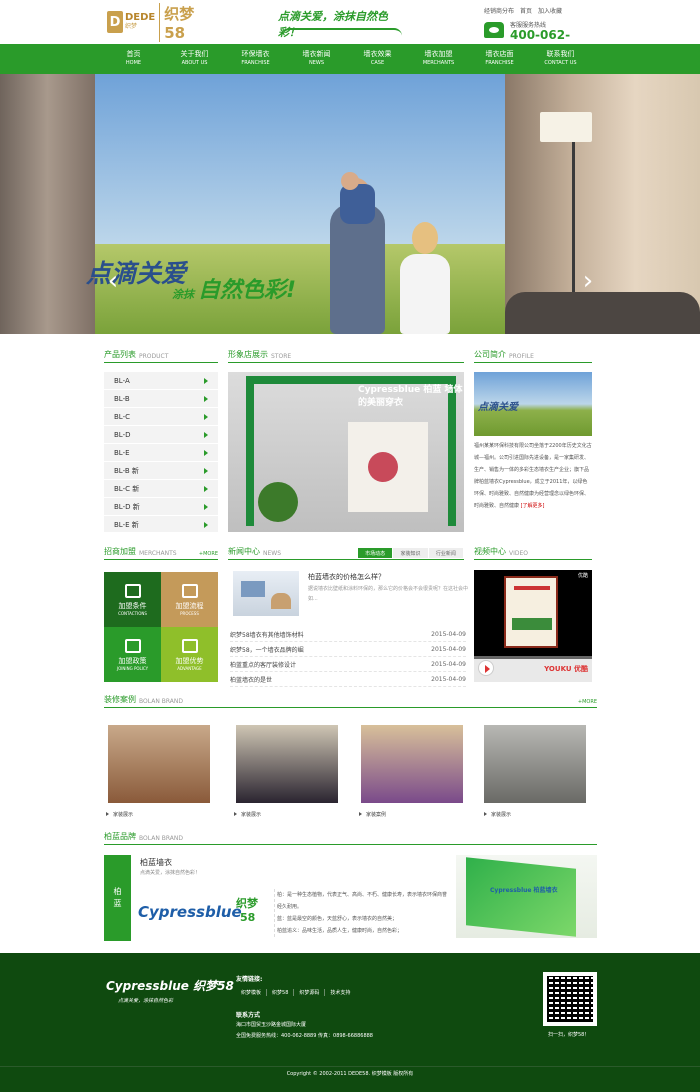 This screenshot has height=1092, width=700. Describe the element at coordinates (445, 553) in the screenshot. I see `tab-industry: 行业新闻` at that location.